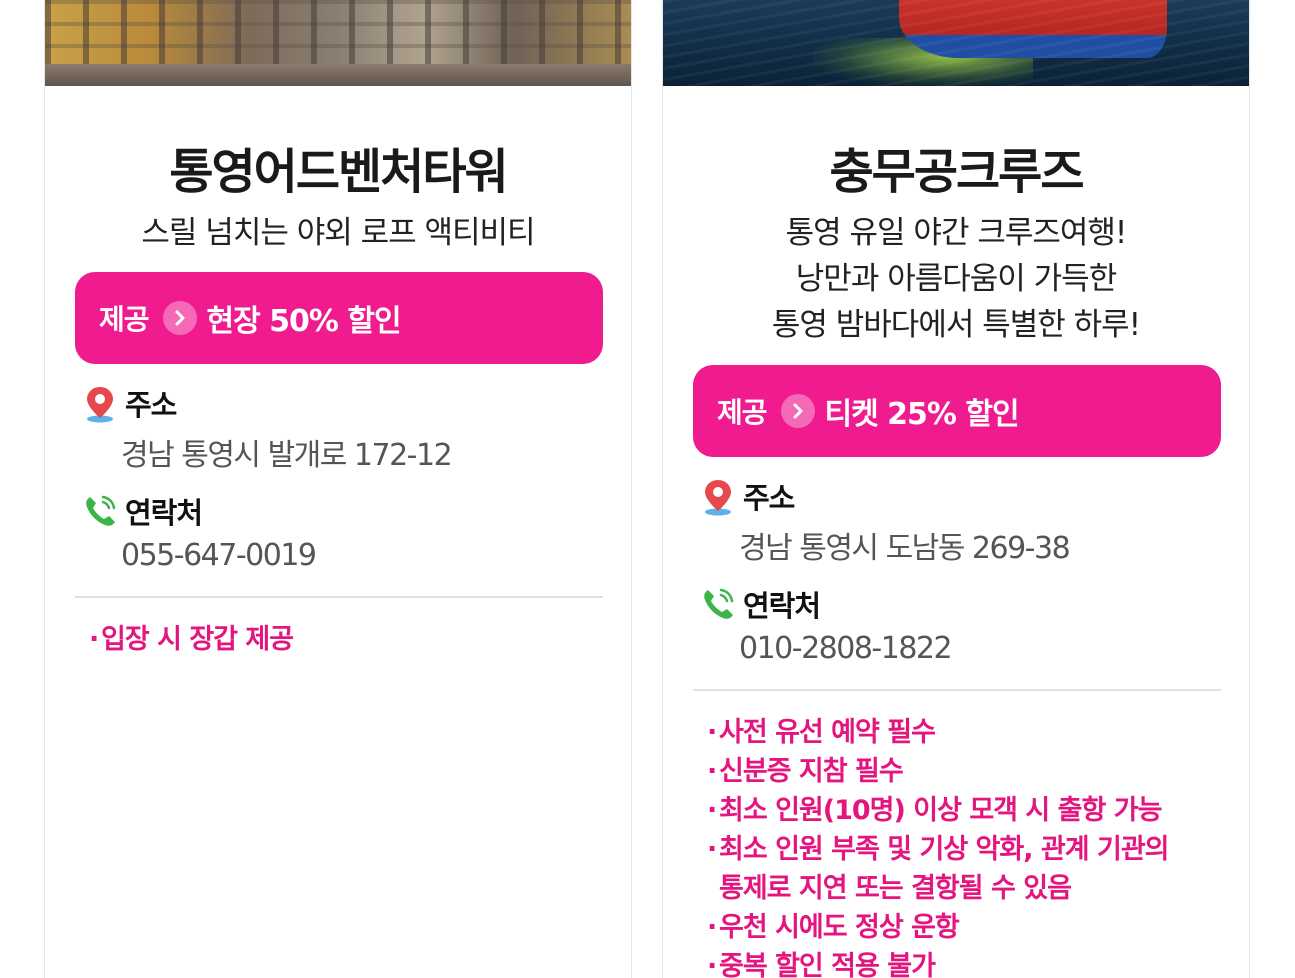 The width and height of the screenshot is (1295, 978). I want to click on note-item: 중복 할인 적용 불가, so click(938, 962).